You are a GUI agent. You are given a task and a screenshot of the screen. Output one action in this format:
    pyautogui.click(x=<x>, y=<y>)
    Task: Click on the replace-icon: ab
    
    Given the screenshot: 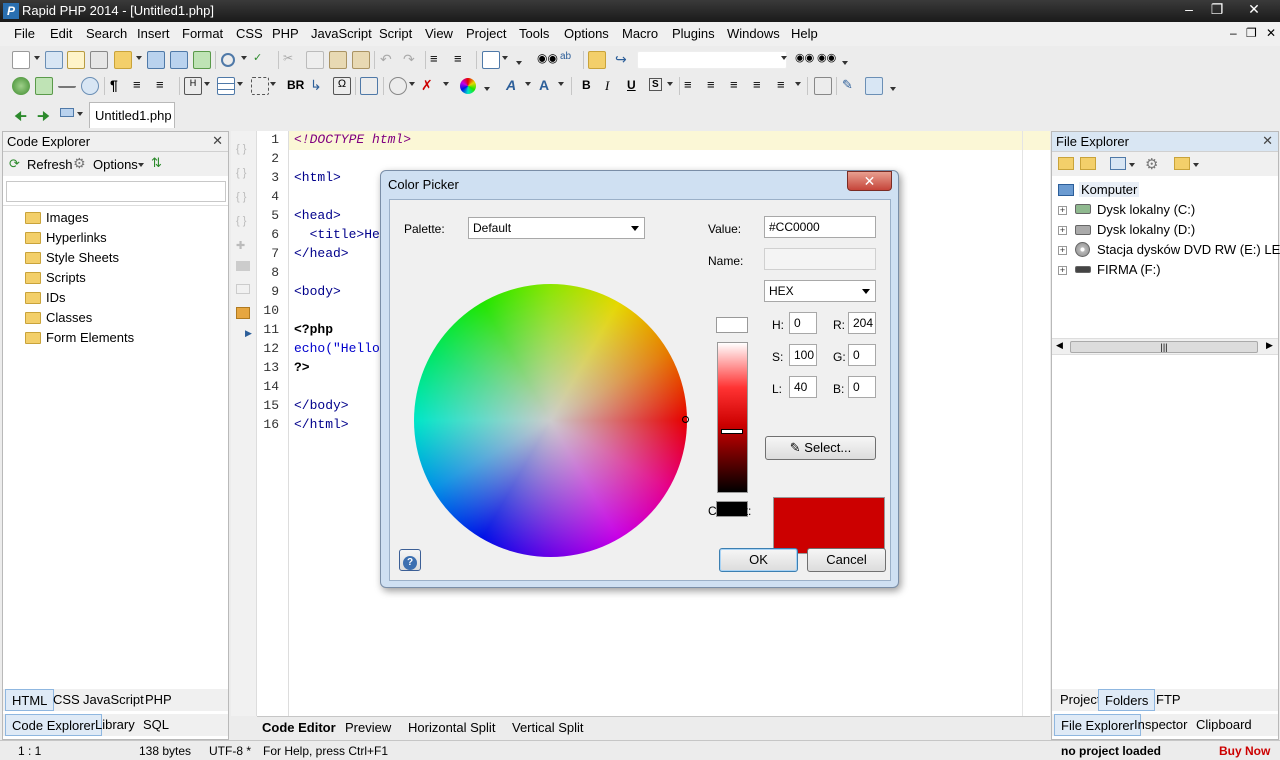 What is the action you would take?
    pyautogui.click(x=569, y=60)
    